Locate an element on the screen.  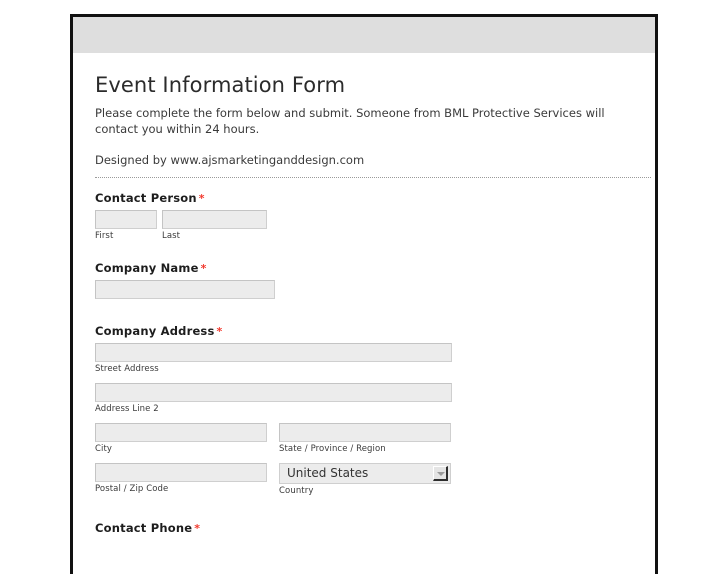
required-asterisk-company-address: * is located at coordinates (219, 331).